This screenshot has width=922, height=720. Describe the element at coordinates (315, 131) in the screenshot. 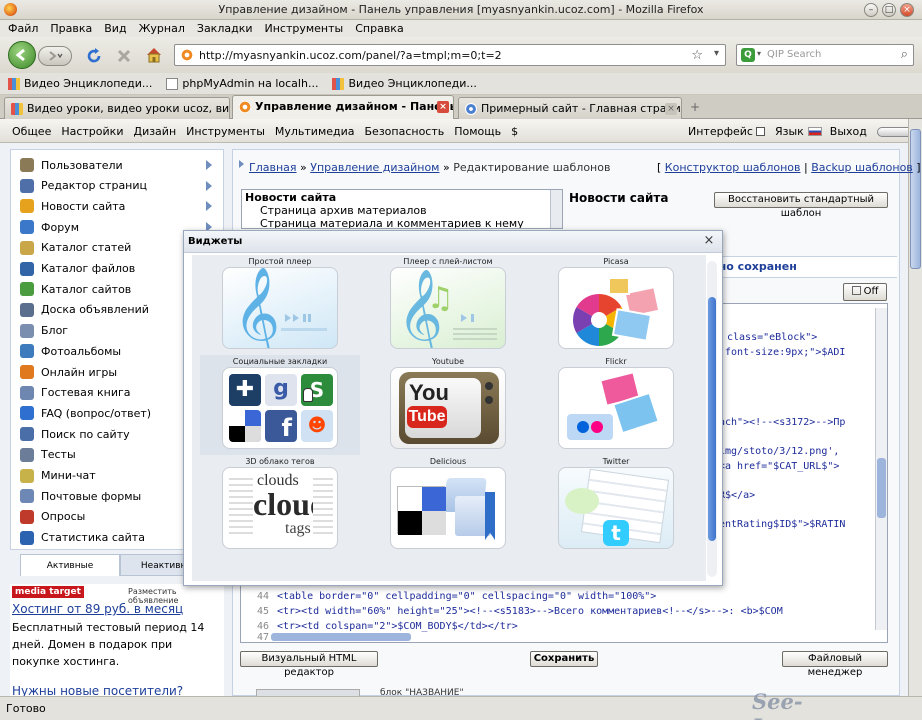

I see `admin-menu-multimedia: Мультимедиа` at that location.